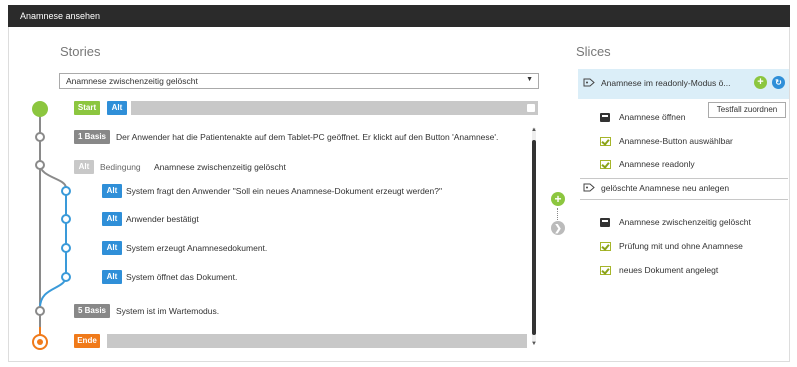  I want to click on end-badge: Ende, so click(87, 341).